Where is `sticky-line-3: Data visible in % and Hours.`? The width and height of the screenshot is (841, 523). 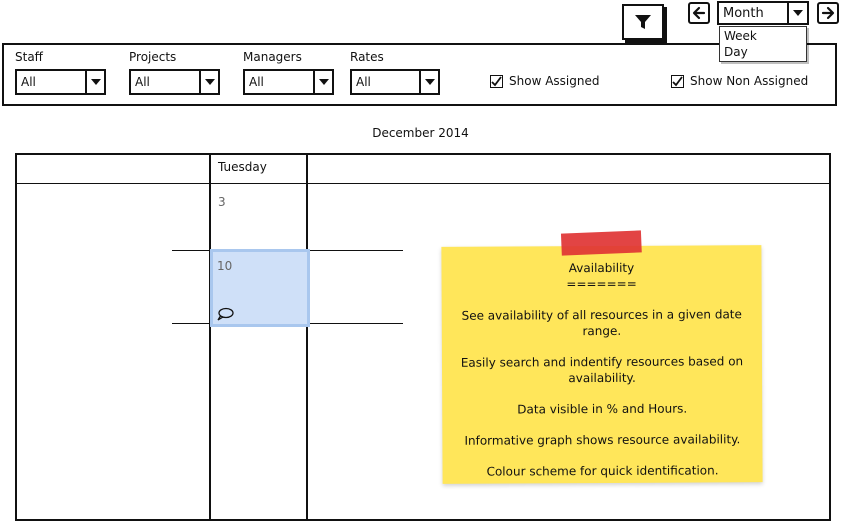 sticky-line-3: Data visible in % and Hours. is located at coordinates (602, 409).